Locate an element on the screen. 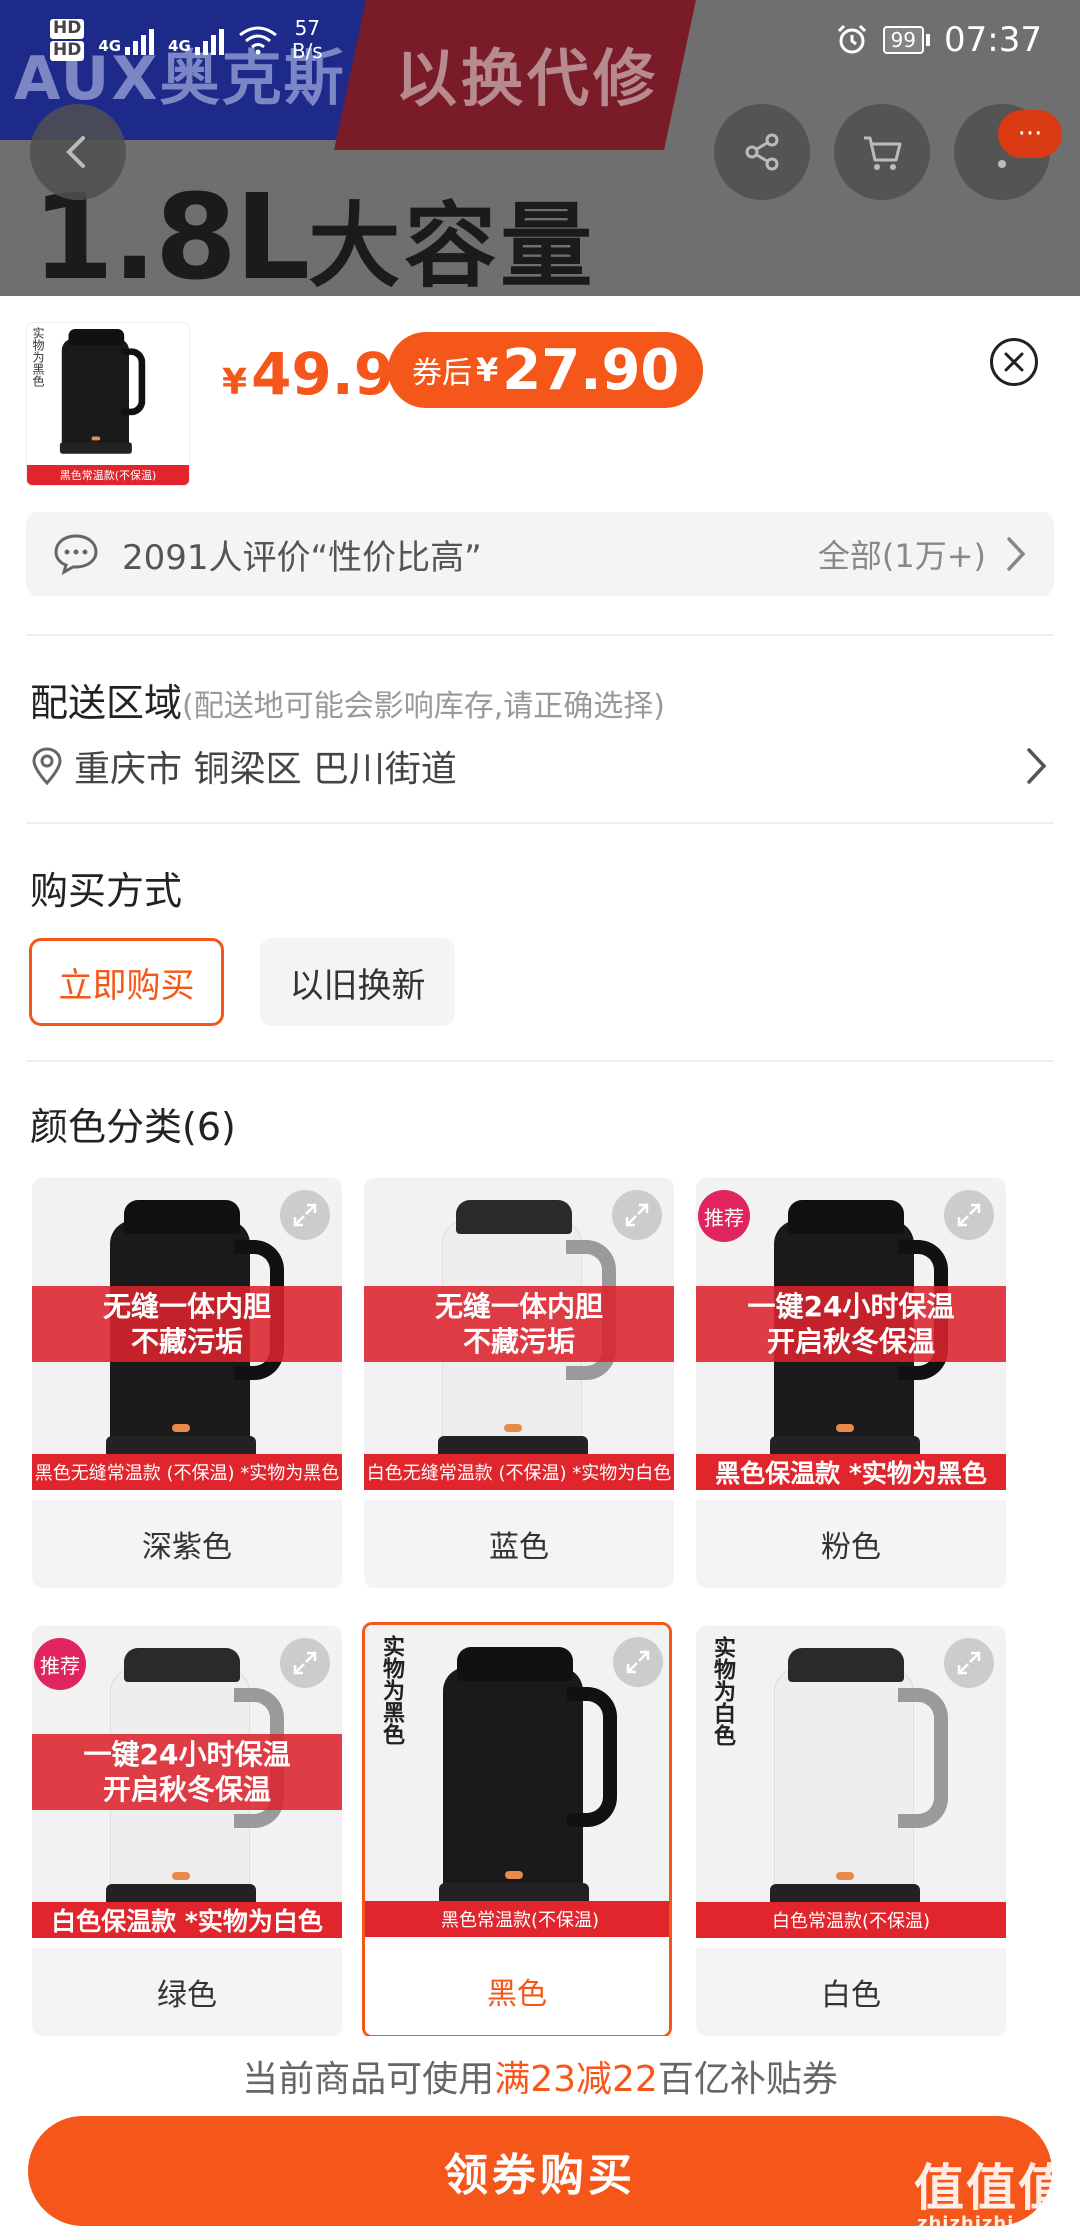 This screenshot has height=2240, width=1080. divider is located at coordinates (540, 823).